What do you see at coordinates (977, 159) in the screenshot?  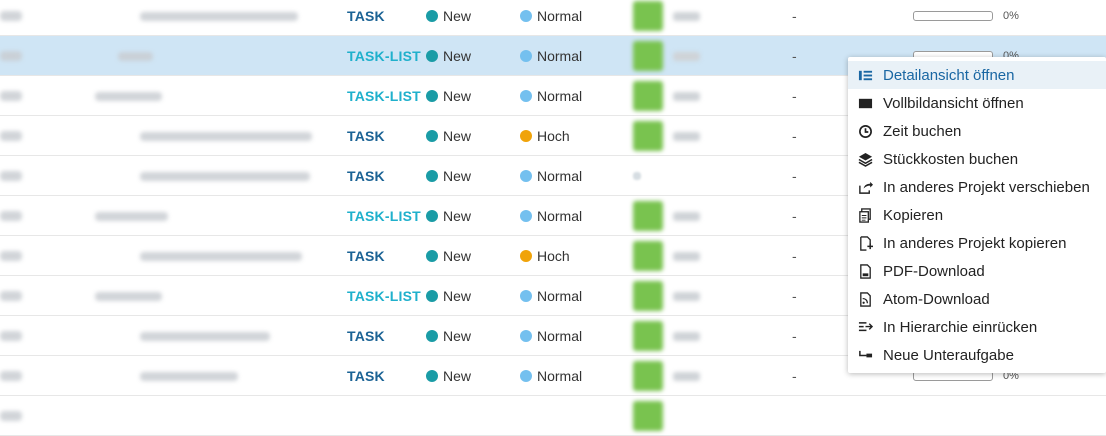 I see `context-menu-item: Stückkosten buchen` at bounding box center [977, 159].